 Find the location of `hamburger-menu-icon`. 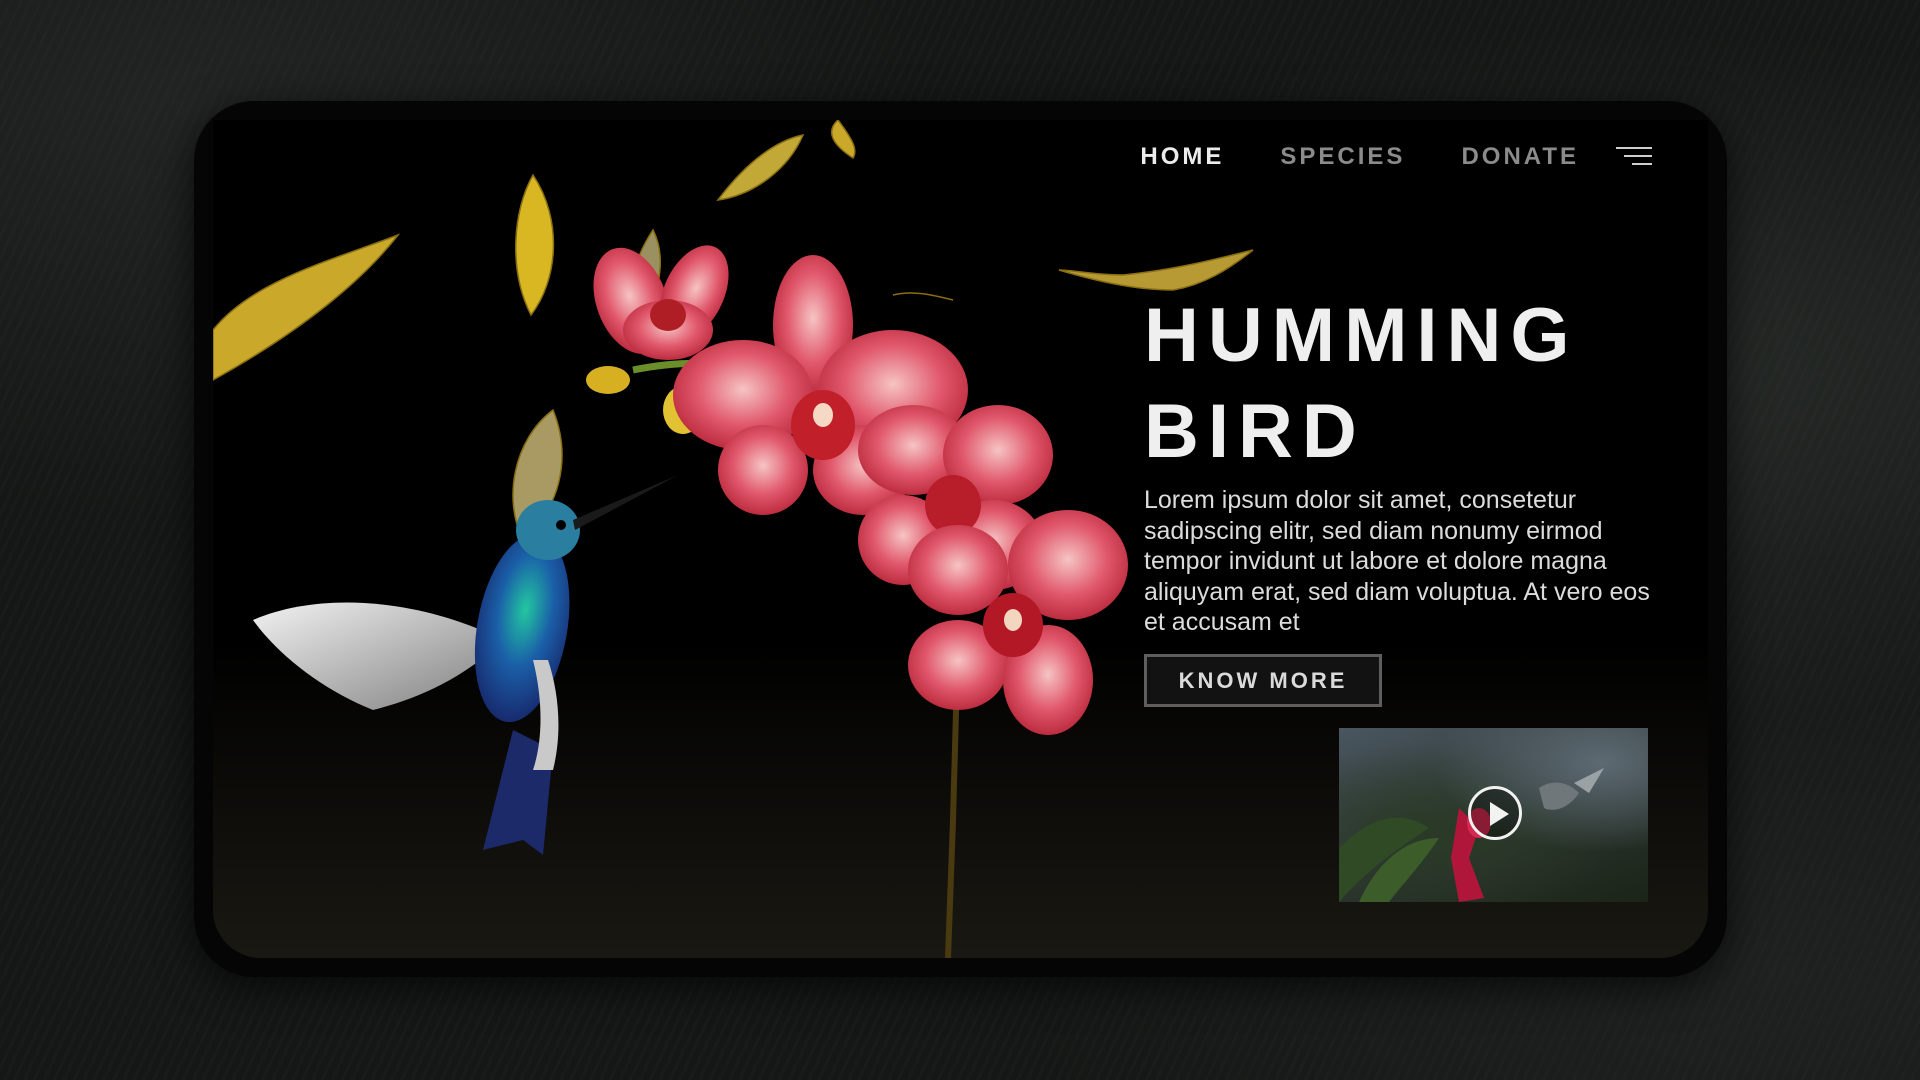

hamburger-menu-icon is located at coordinates (1634, 157).